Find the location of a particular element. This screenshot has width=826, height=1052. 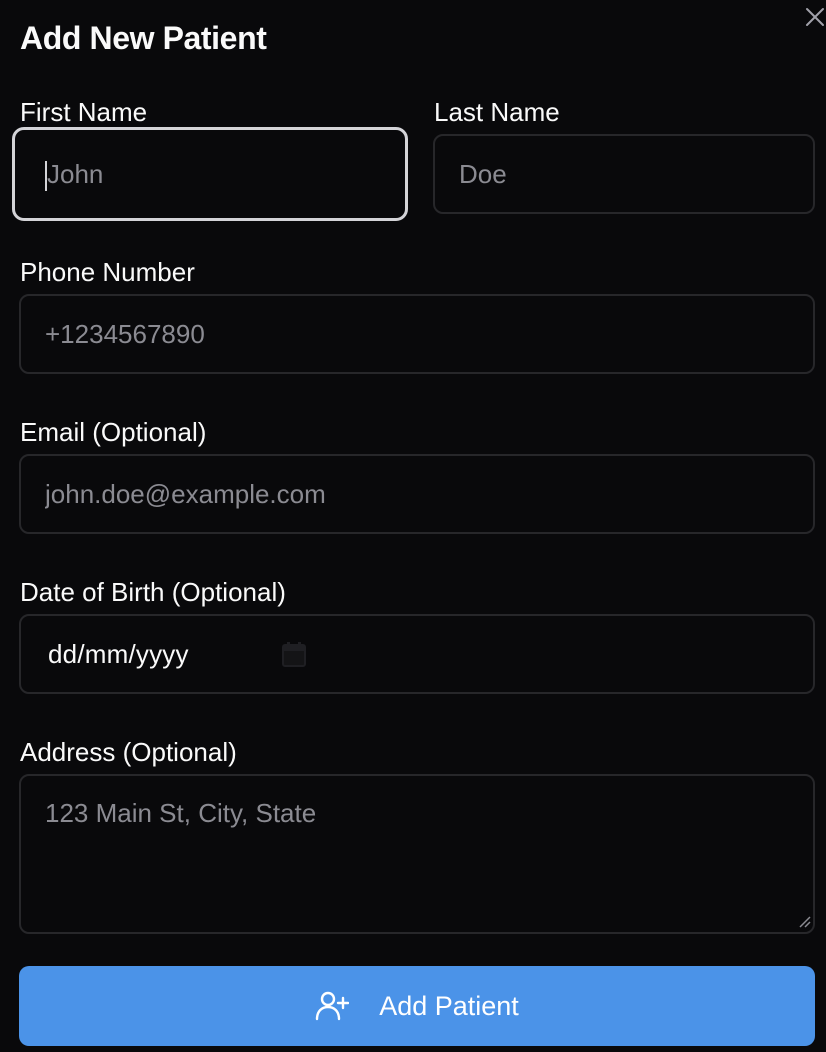

dialog-title: Add New Patient is located at coordinates (143, 38).